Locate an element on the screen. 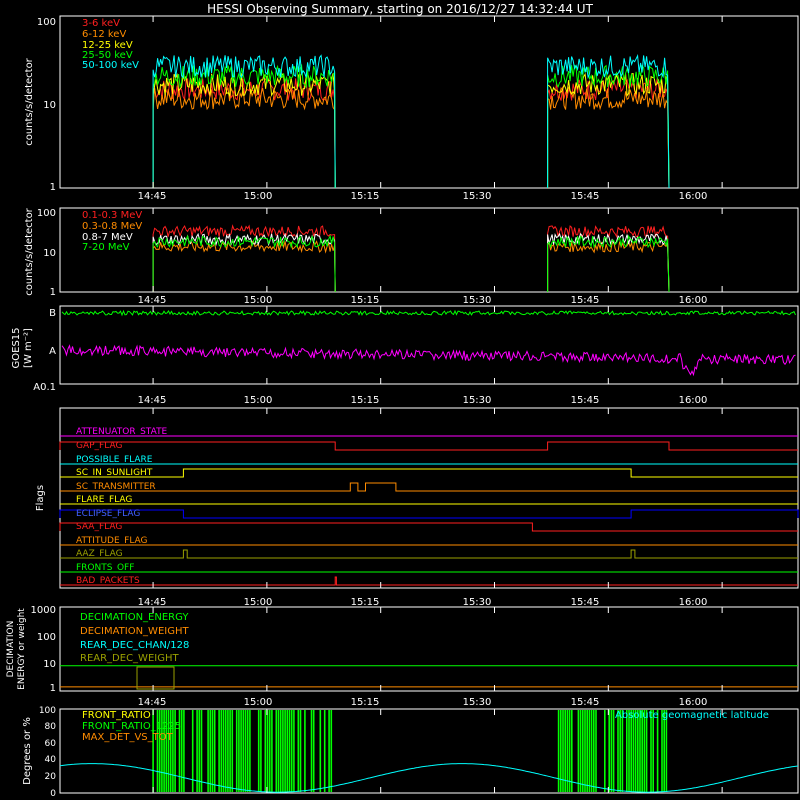  legend-entry: 50-100 keV is located at coordinates (110, 65).